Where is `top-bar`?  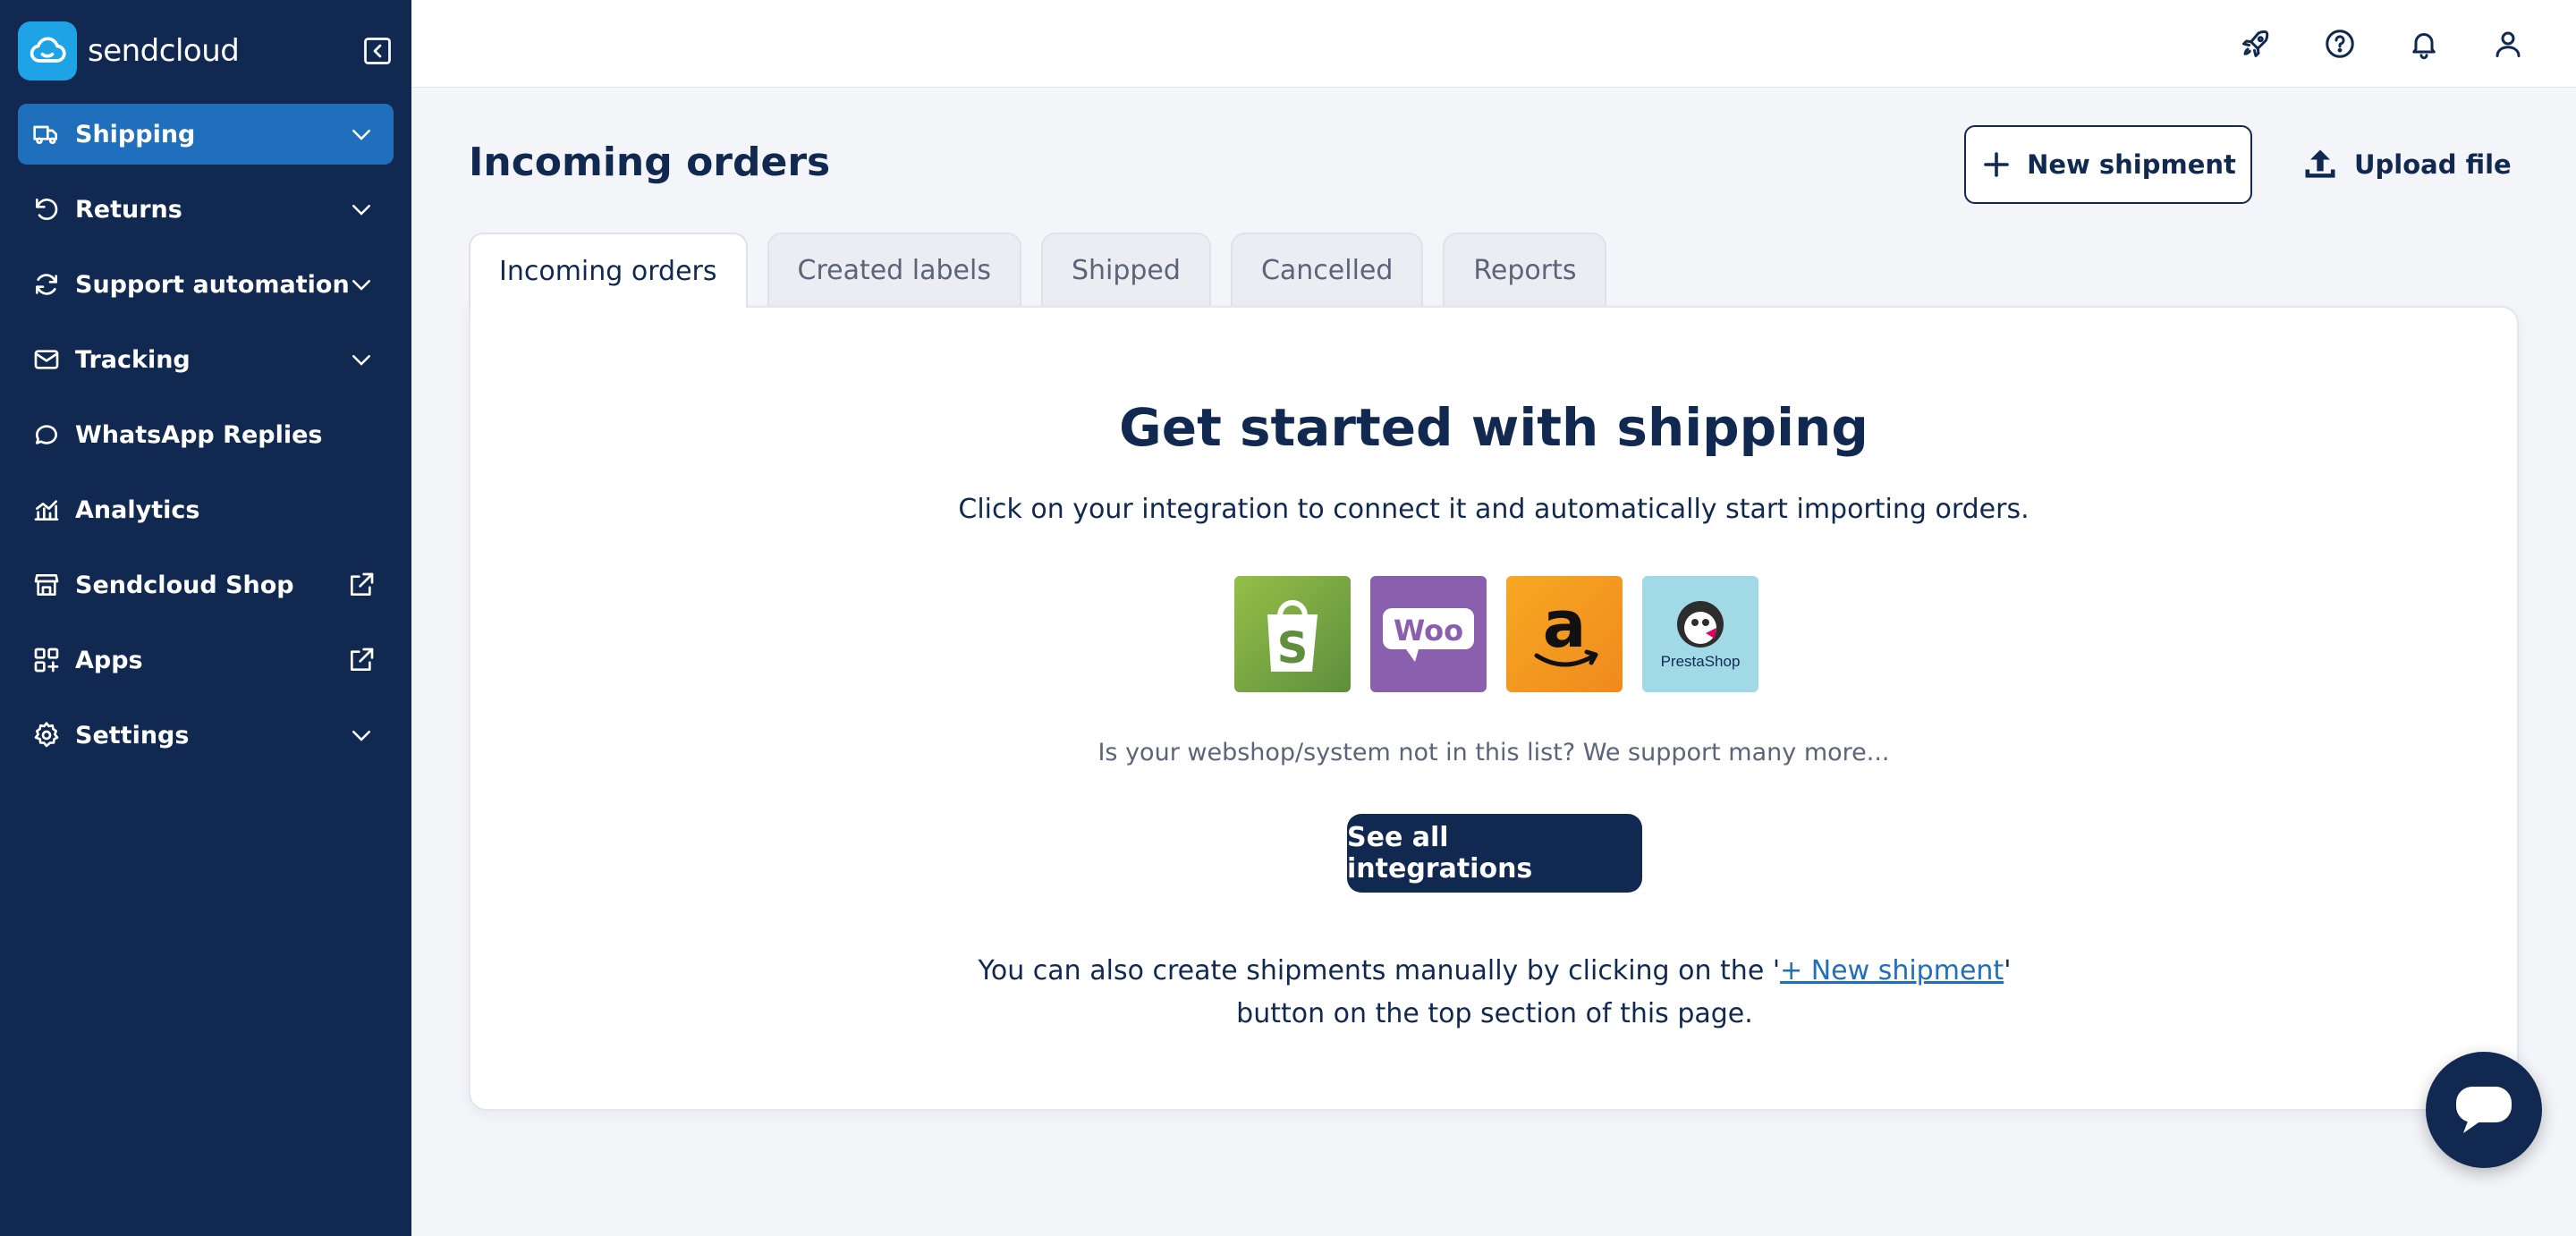
top-bar is located at coordinates (1493, 44).